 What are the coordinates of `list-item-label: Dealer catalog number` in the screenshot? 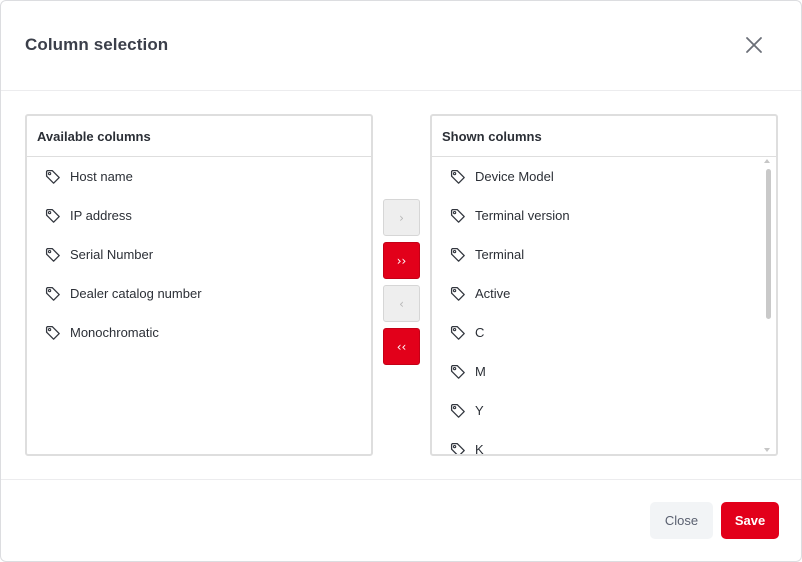 It's located at (136, 293).